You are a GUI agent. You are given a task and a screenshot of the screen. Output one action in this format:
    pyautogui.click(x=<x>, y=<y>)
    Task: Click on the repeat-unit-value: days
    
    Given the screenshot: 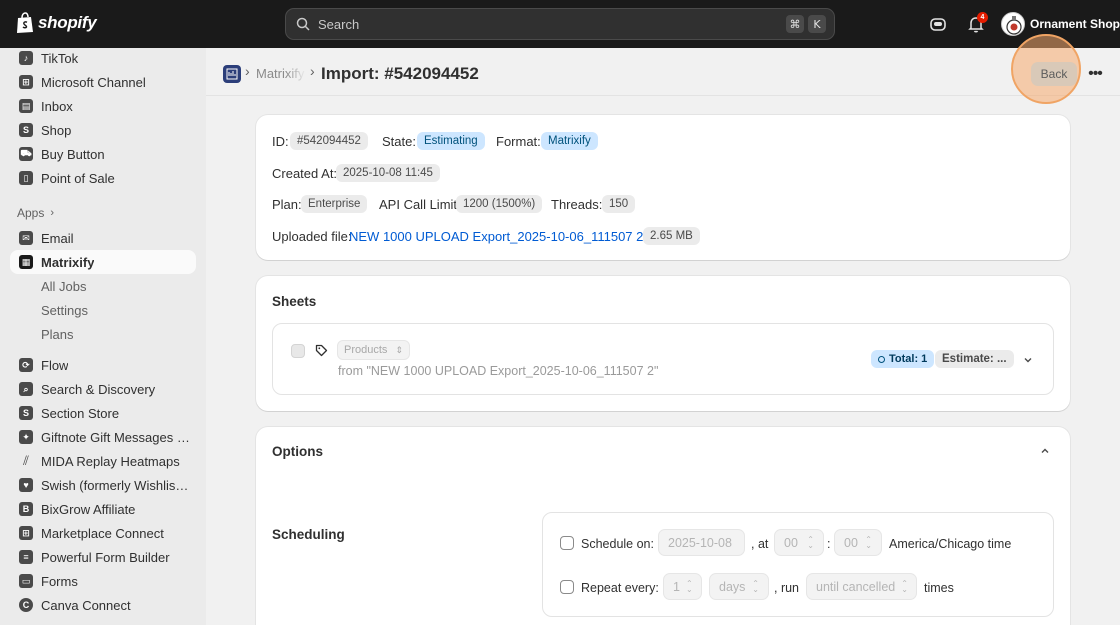 What is the action you would take?
    pyautogui.click(x=732, y=586)
    